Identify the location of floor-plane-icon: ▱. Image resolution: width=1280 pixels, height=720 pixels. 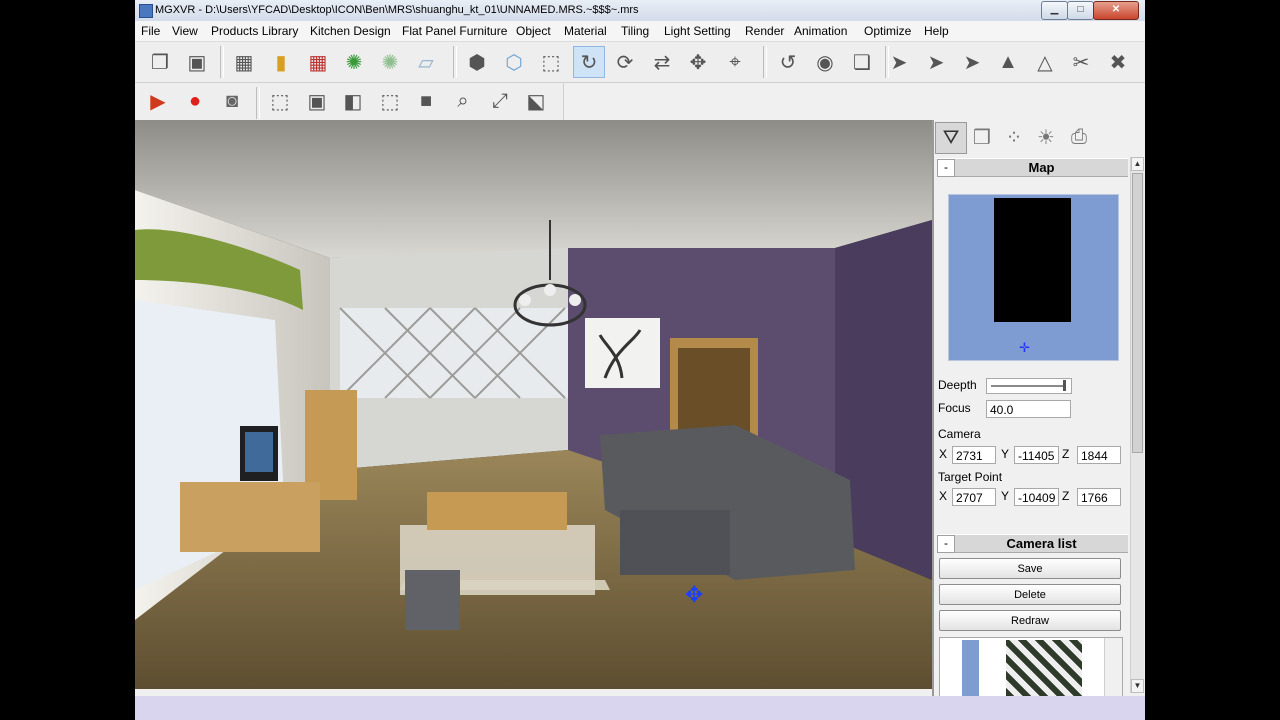
(426, 62).